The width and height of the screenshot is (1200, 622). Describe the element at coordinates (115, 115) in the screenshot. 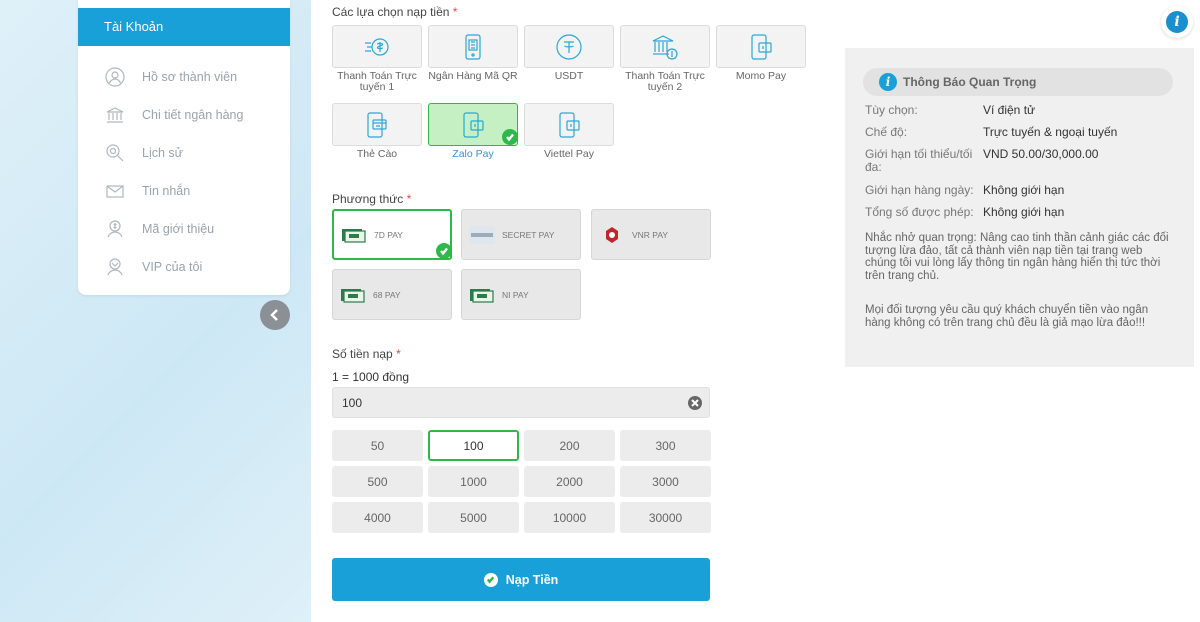

I see `bank-icon` at that location.